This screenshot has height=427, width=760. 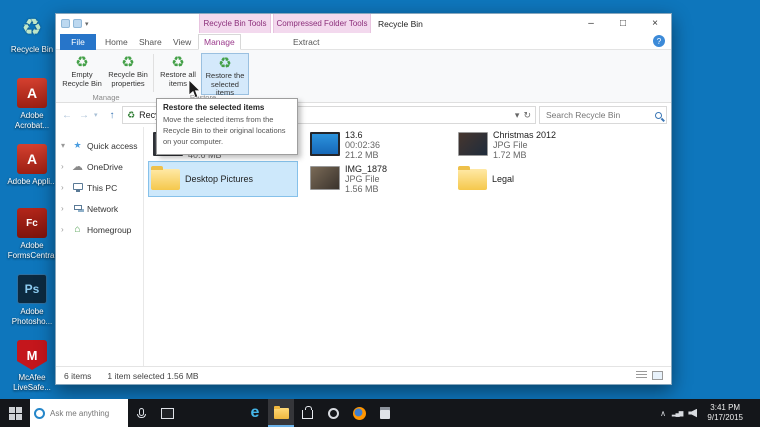 I want to click on calculator-button, so click(x=385, y=413).